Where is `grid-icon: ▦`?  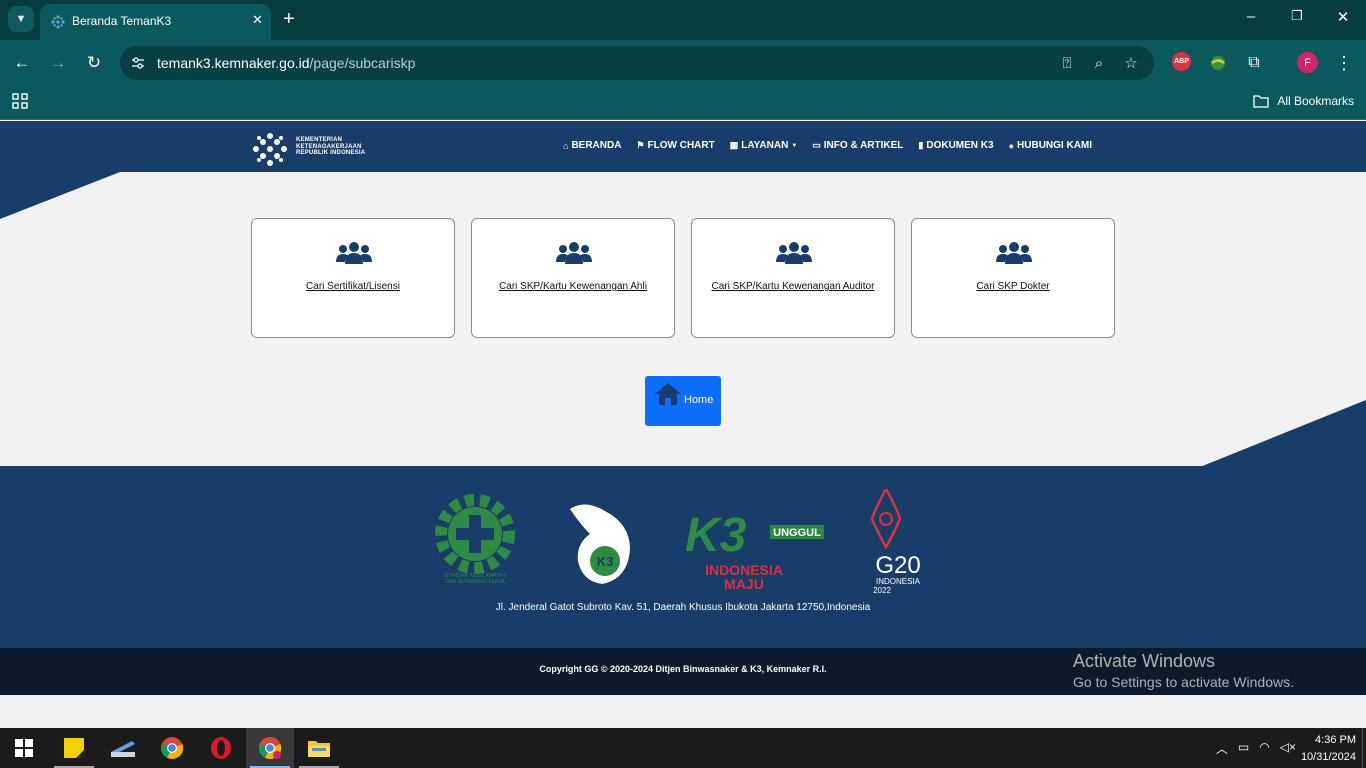 grid-icon: ▦ is located at coordinates (734, 145).